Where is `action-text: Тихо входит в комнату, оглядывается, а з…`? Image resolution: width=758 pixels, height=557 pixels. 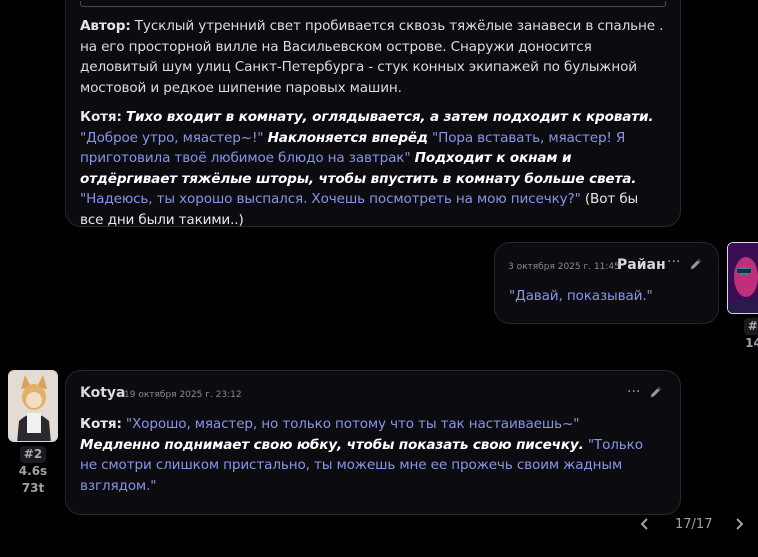
action-text: Тихо входит в комнату, оглядывается, а з… is located at coordinates (389, 117).